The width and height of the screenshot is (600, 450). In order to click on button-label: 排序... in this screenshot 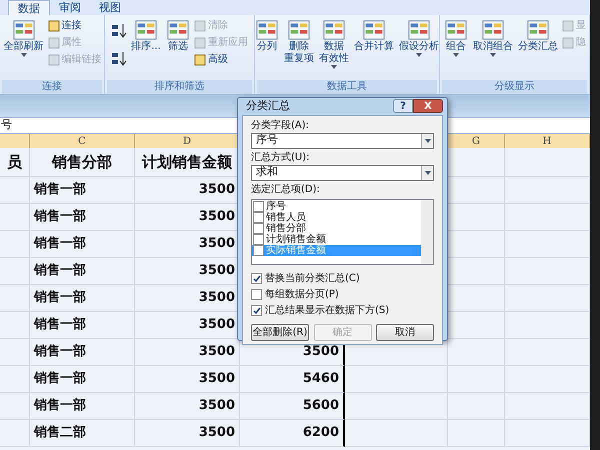, I will do `click(146, 47)`.